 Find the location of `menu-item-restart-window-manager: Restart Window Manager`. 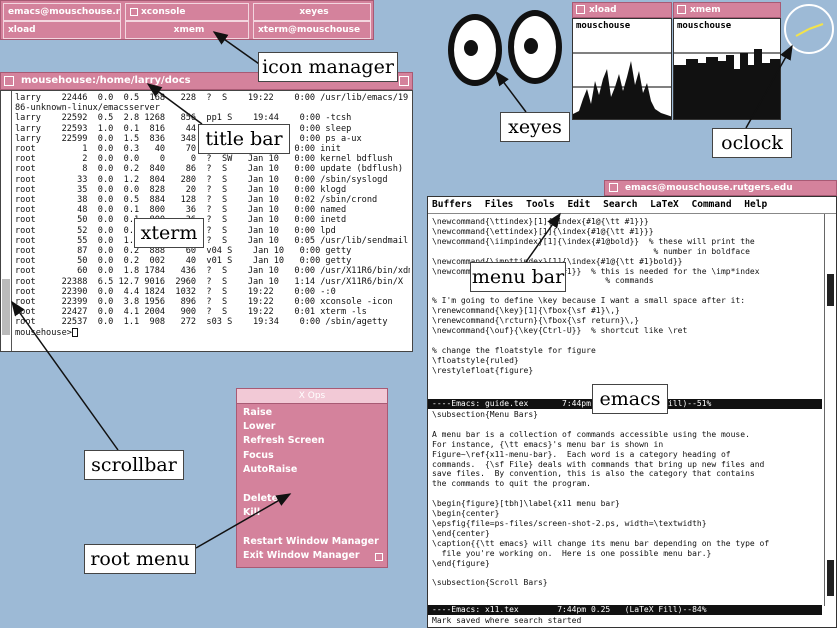

menu-item-restart-window-manager: Restart Window Manager is located at coordinates (311, 541).